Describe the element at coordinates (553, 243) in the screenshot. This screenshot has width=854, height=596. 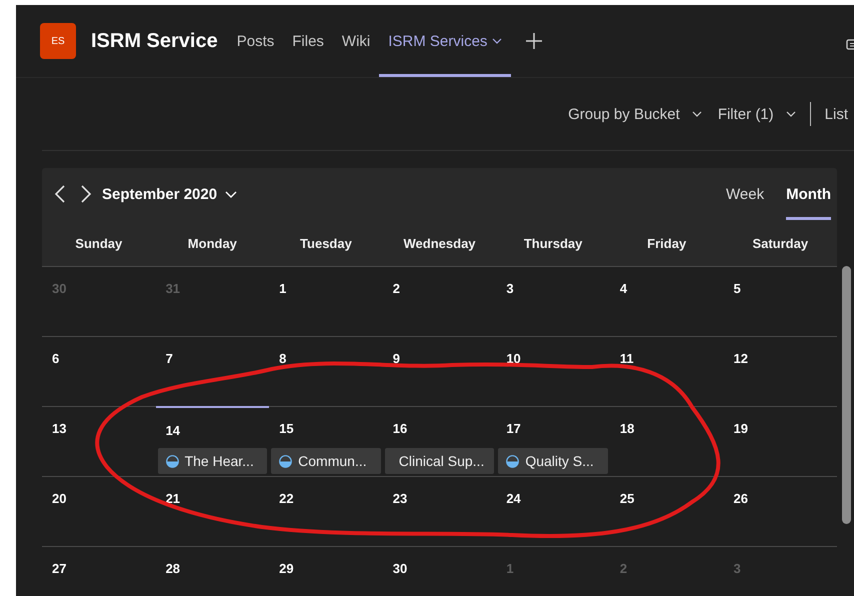
I see `weekday-label: Thursday` at that location.